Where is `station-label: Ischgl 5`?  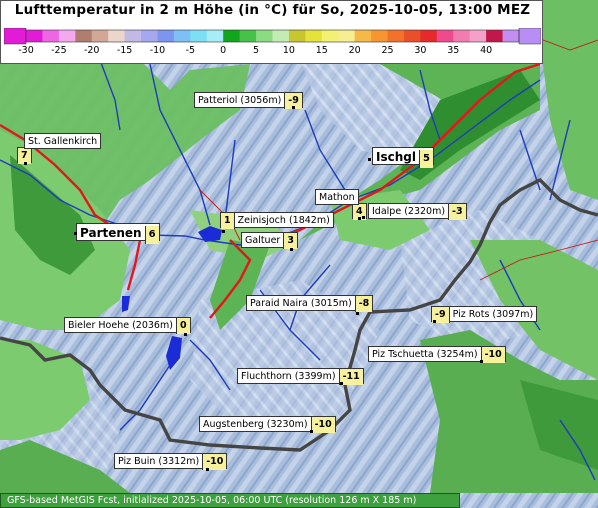
station-label: Ischgl 5 is located at coordinates (403, 157).